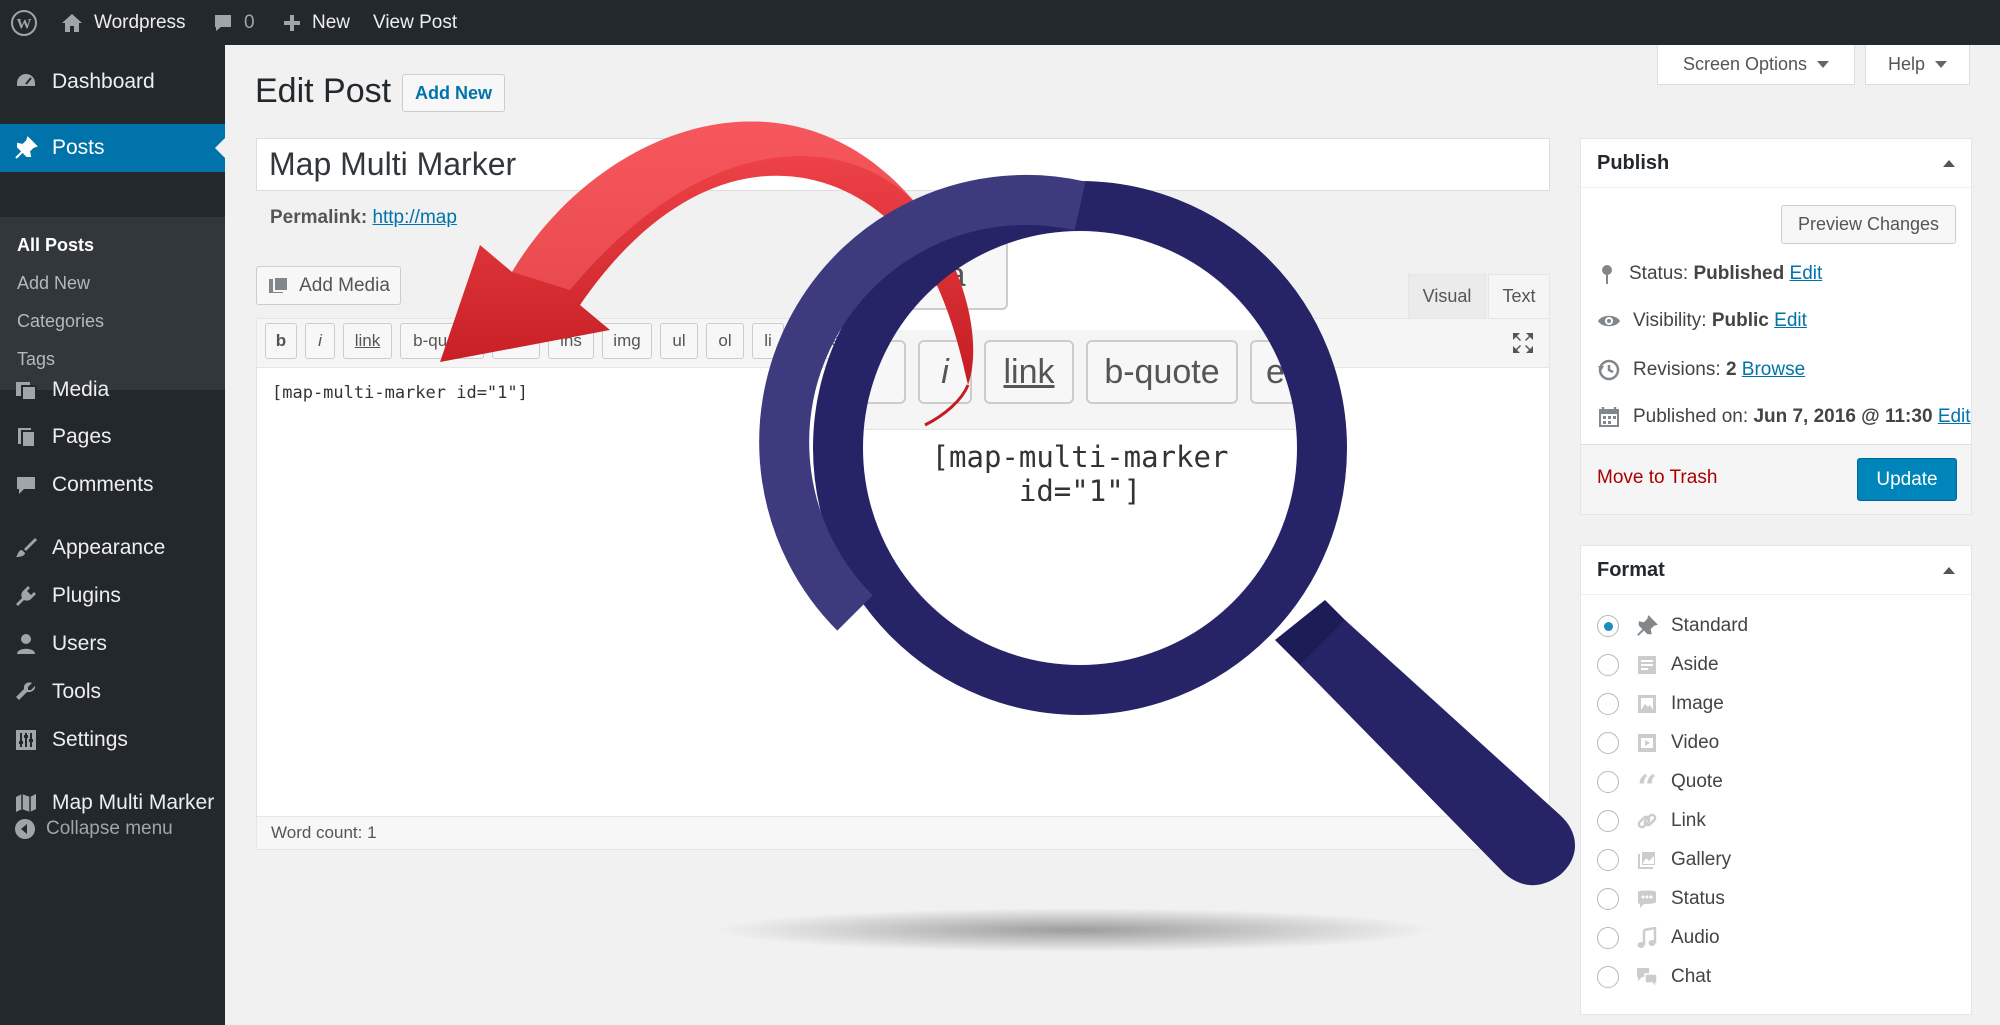 Image resolution: width=2000 pixels, height=1025 pixels. I want to click on site-name-link: Wordpress, so click(123, 22).